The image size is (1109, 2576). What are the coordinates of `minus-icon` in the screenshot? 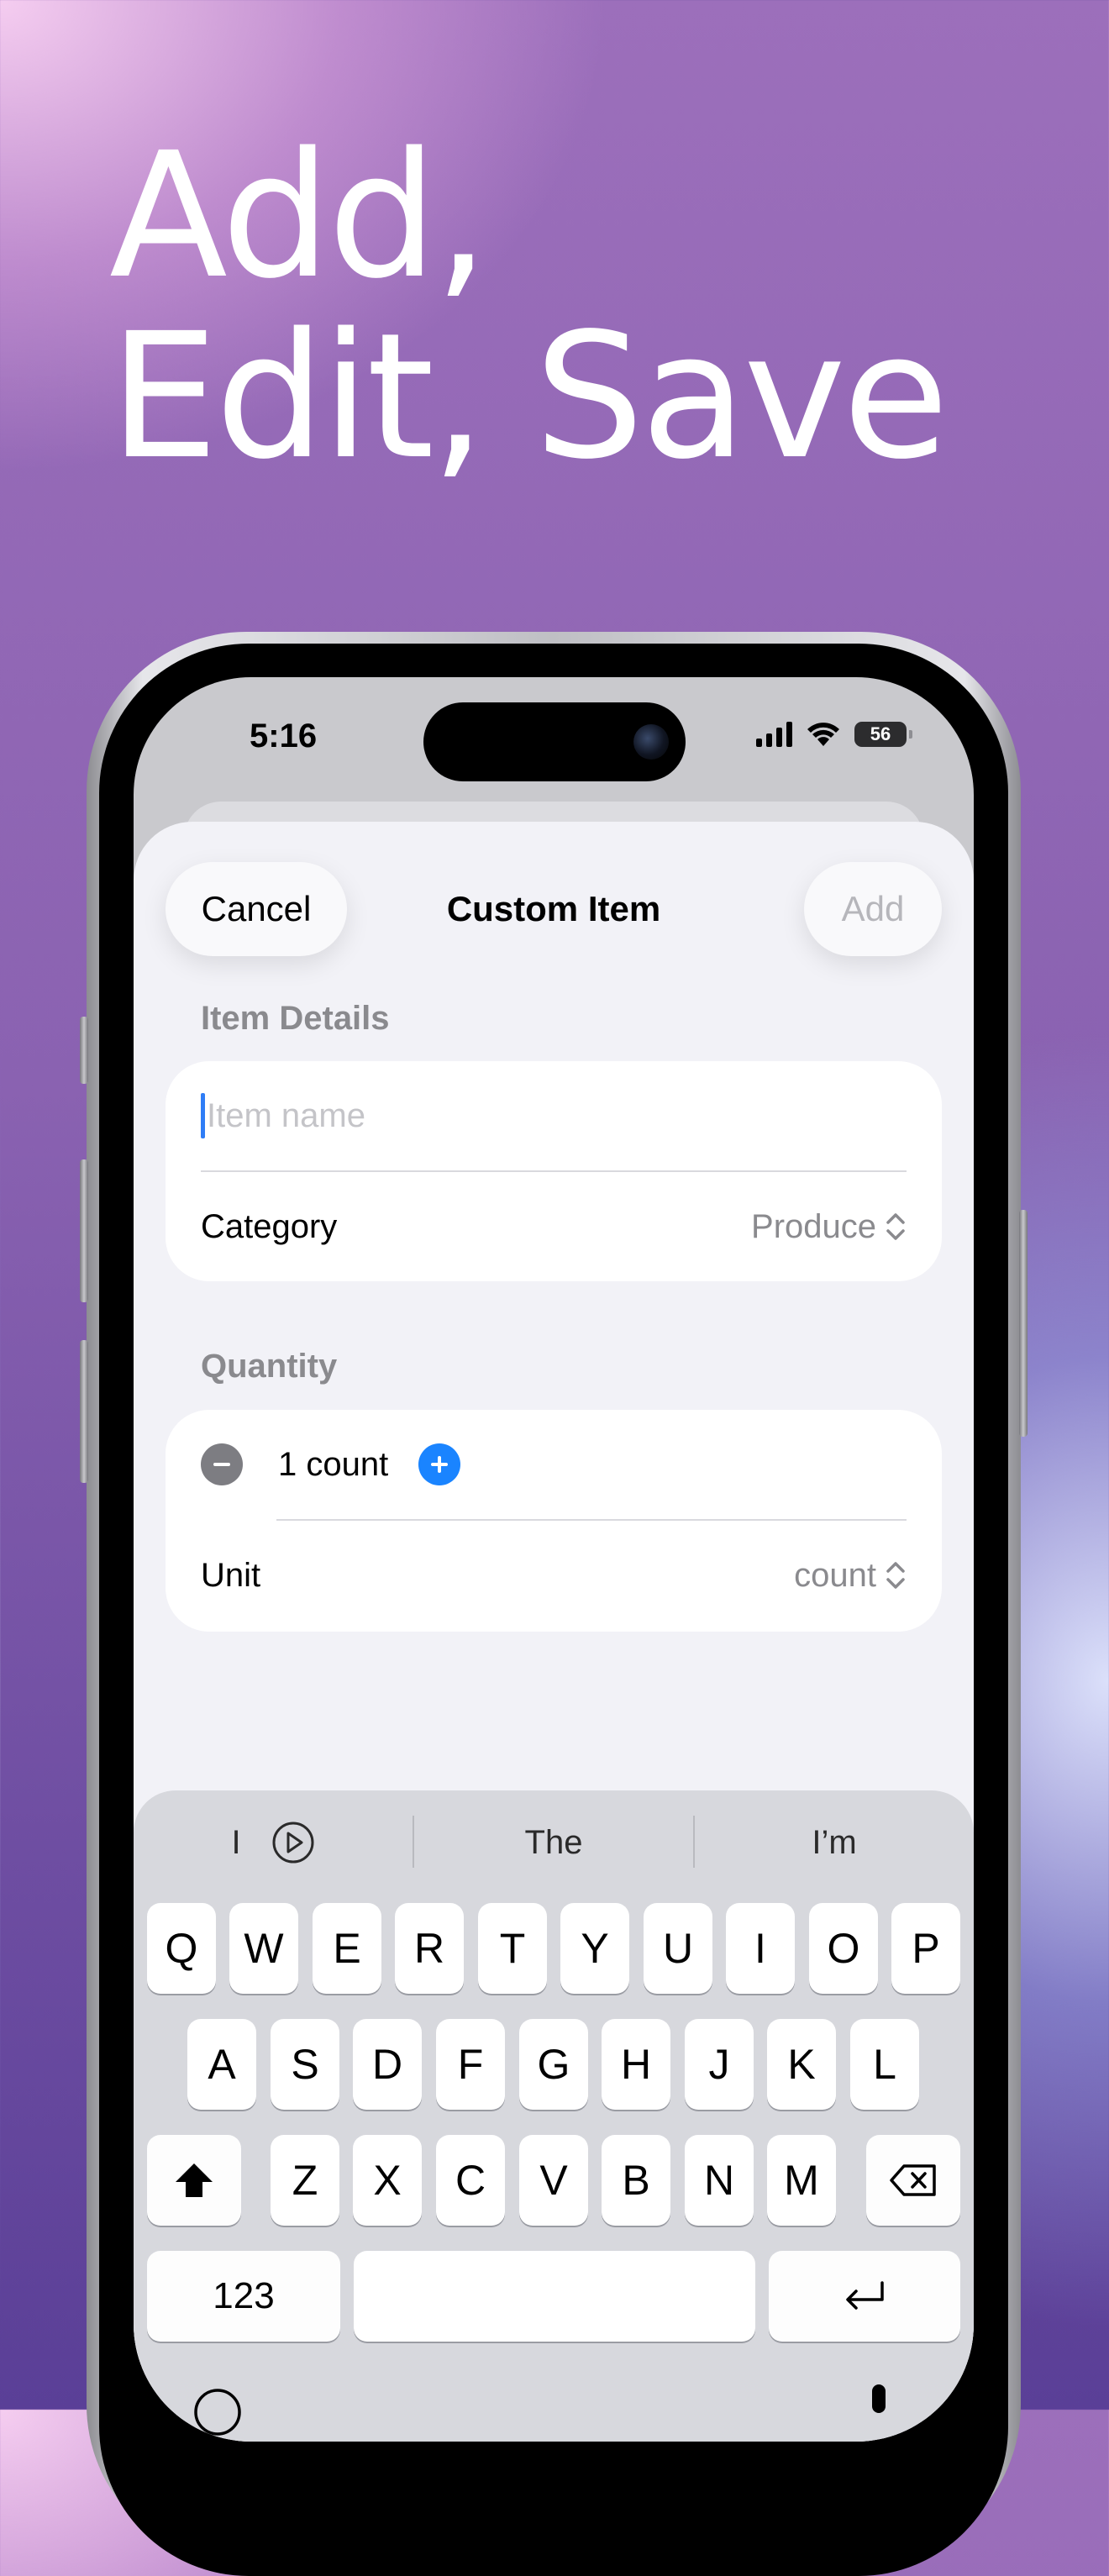 It's located at (221, 1464).